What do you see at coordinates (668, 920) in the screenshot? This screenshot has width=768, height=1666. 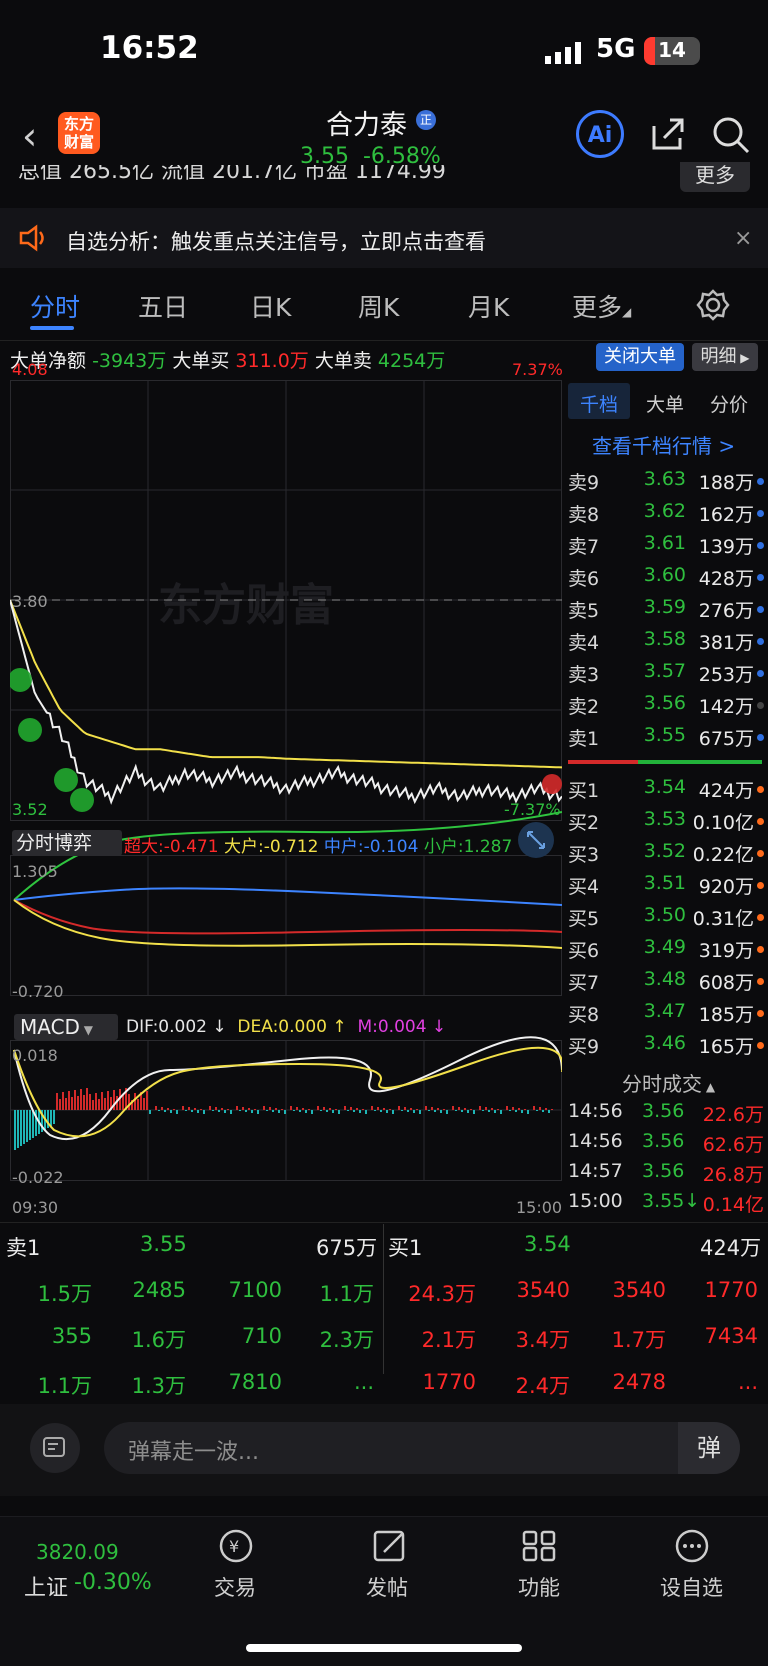 I see `order-row: 买5 3.50 0.31亿` at bounding box center [668, 920].